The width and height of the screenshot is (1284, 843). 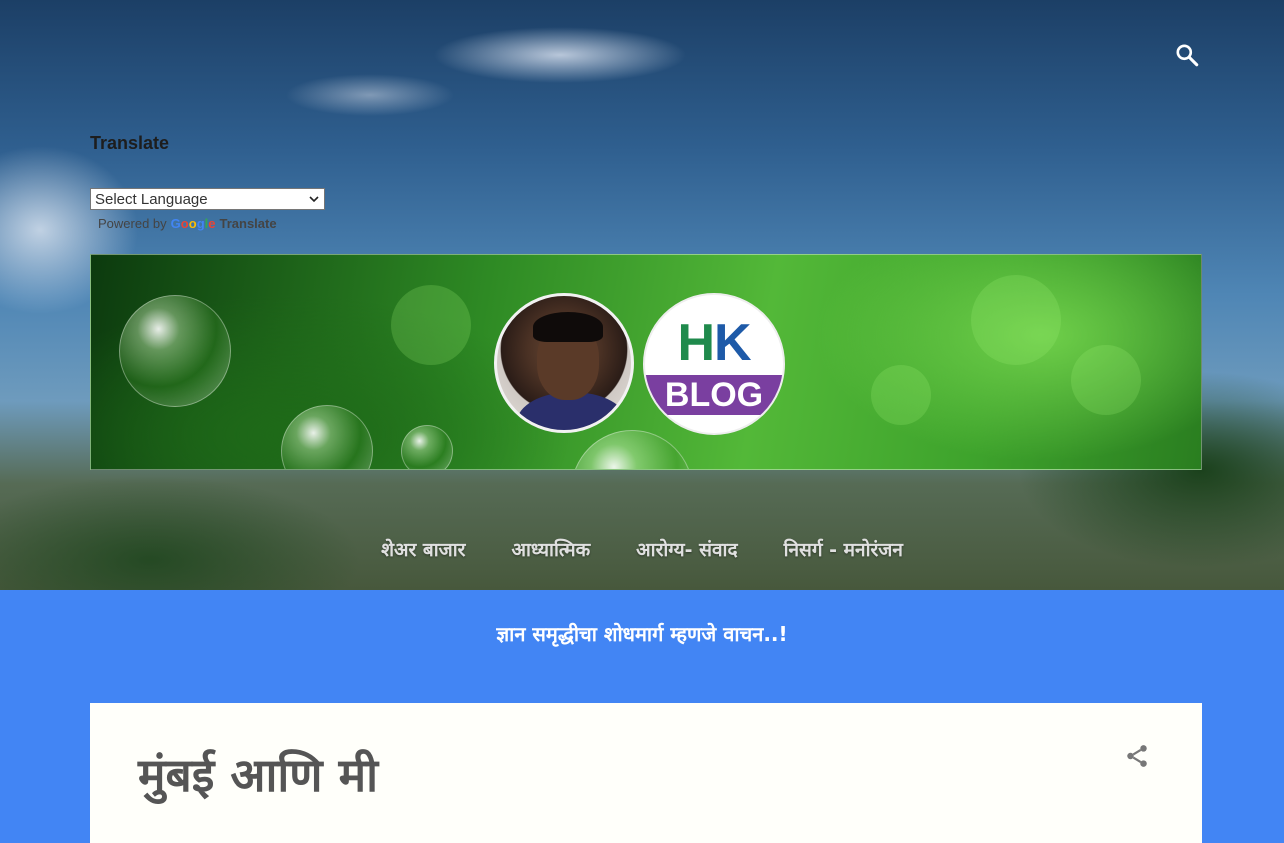 I want to click on translate-link: Translate, so click(x=248, y=223).